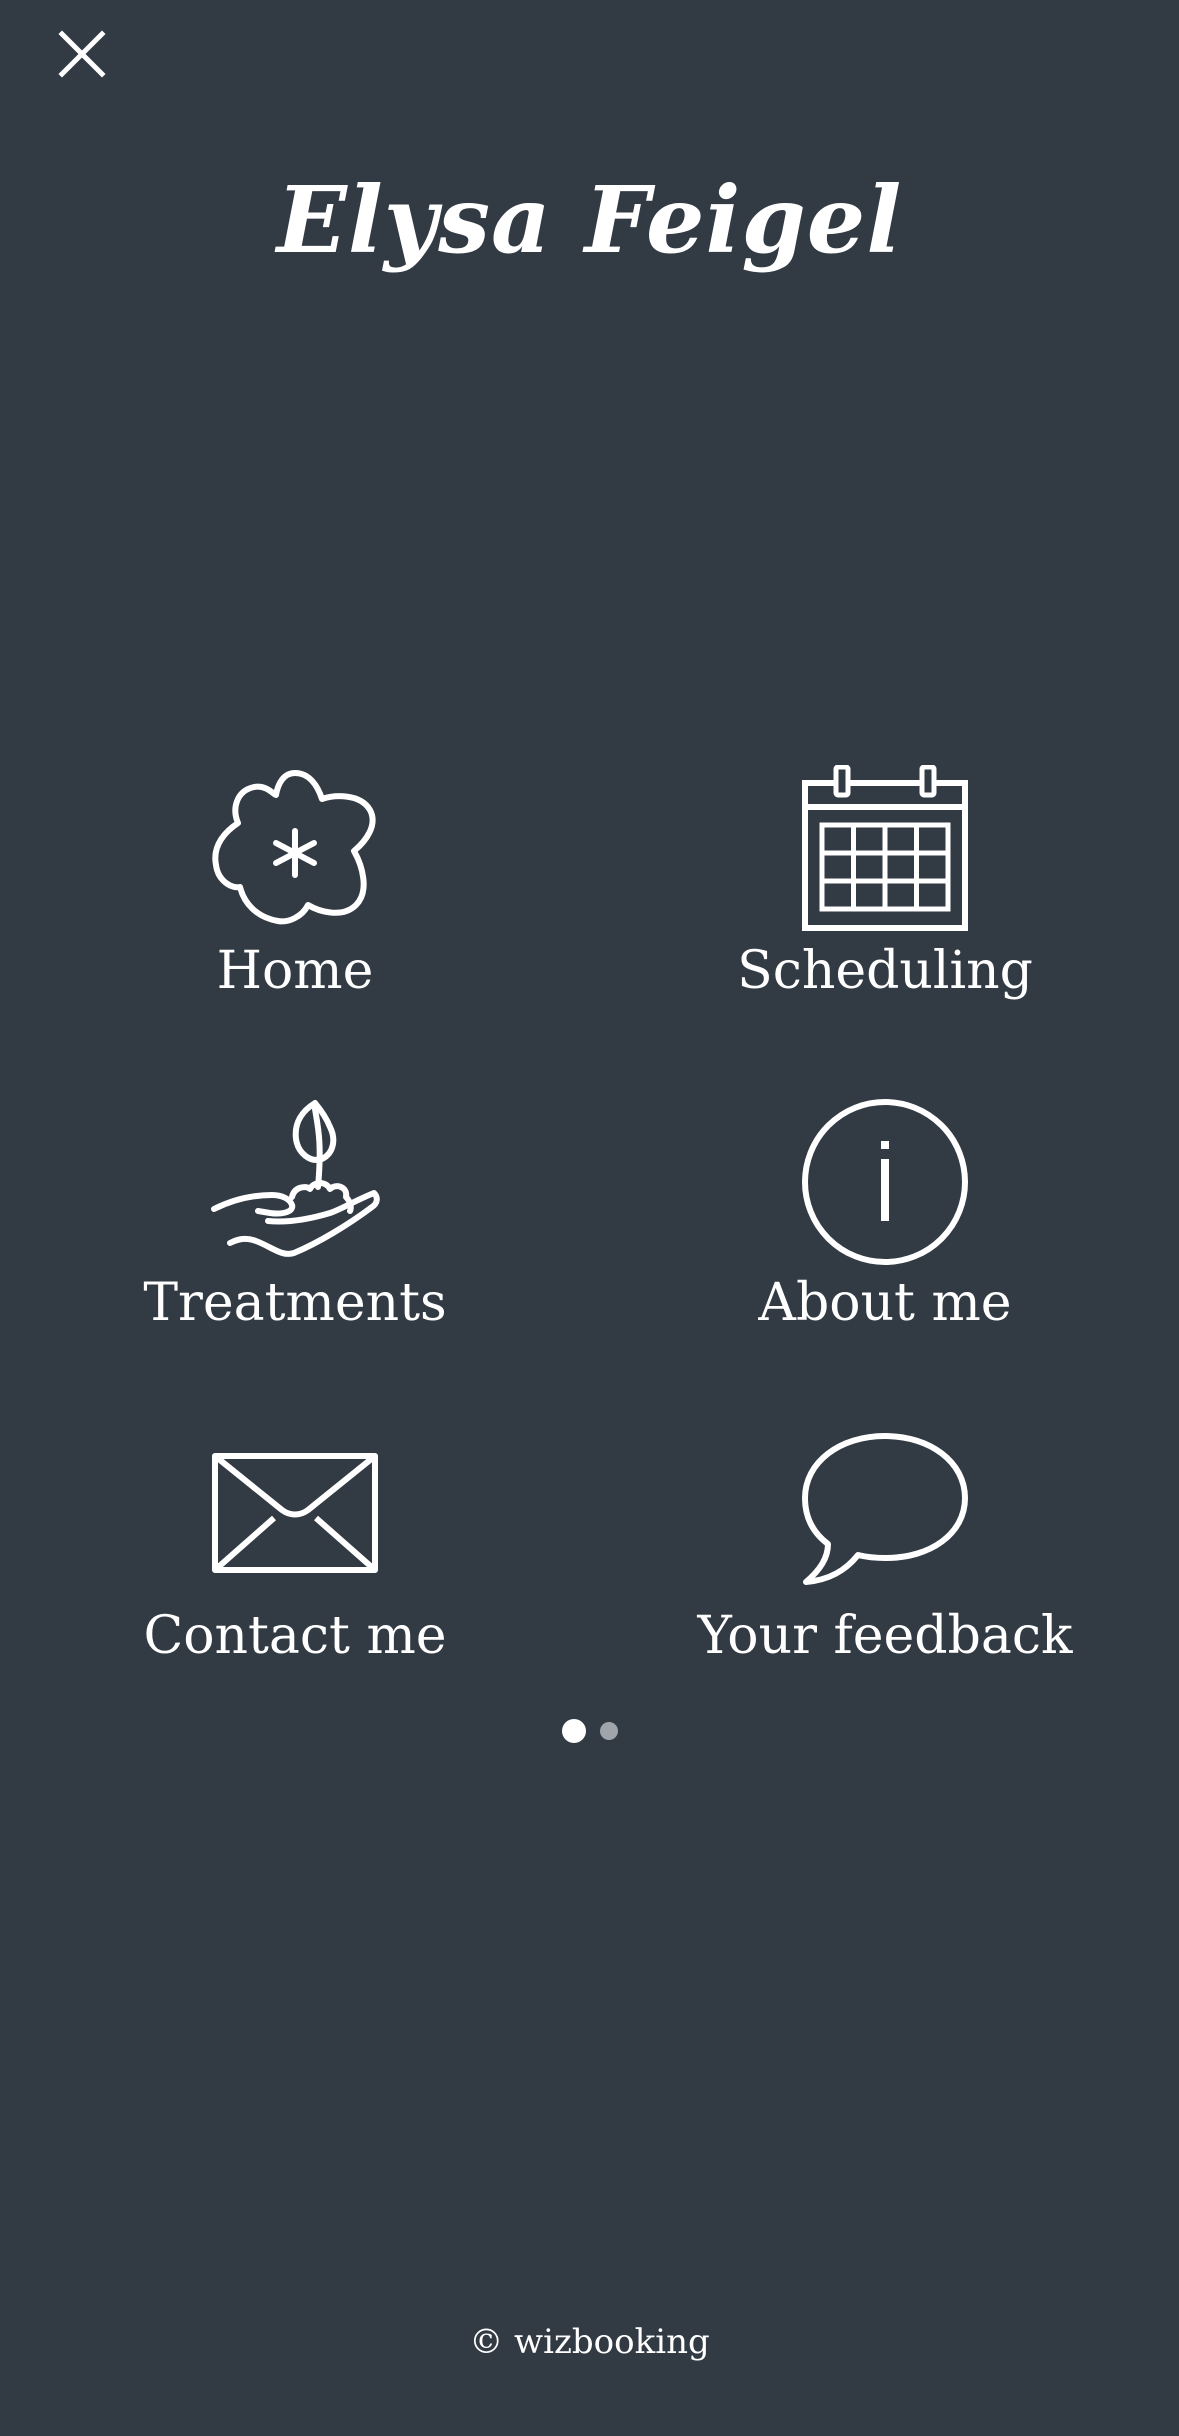 The image size is (1179, 2436). I want to click on menu-item-label: Contact me, so click(295, 1636).